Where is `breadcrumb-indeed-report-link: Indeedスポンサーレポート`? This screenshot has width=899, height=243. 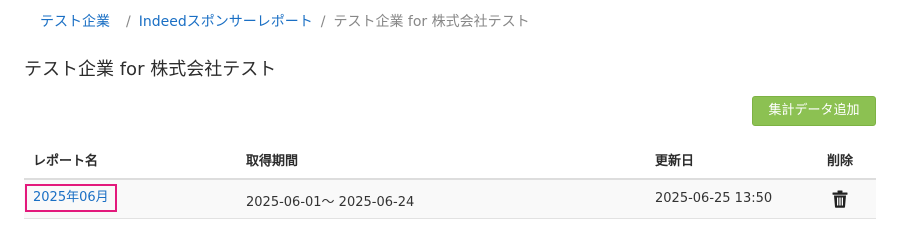 breadcrumb-indeed-report-link: Indeedスポンサーレポート is located at coordinates (226, 22).